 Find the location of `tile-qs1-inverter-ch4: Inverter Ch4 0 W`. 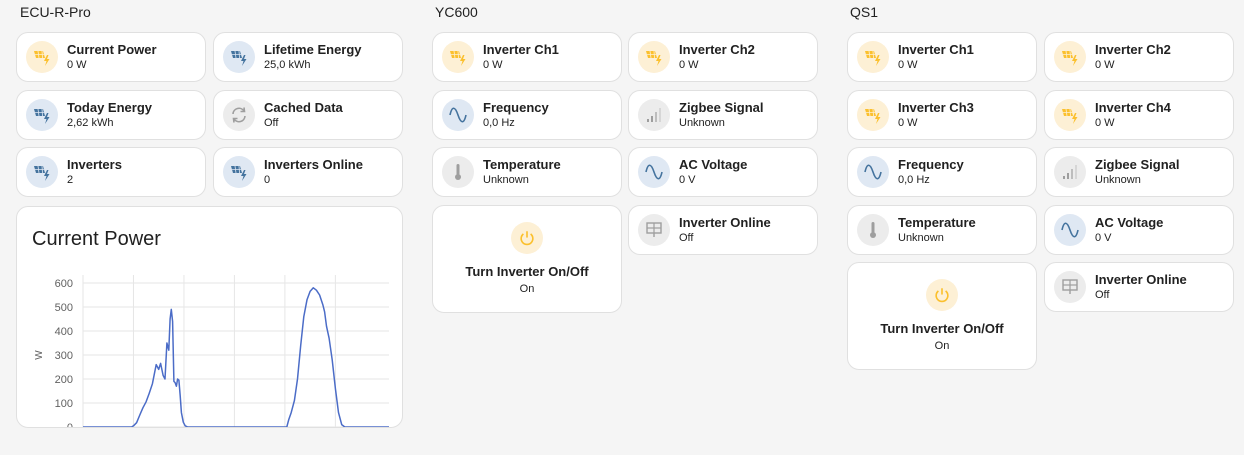

tile-qs1-inverter-ch4: Inverter Ch4 0 W is located at coordinates (1139, 115).